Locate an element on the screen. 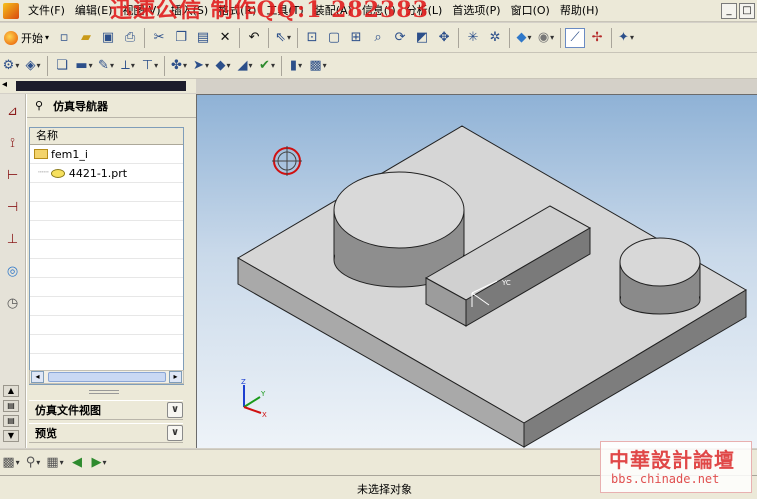 The height and width of the screenshot is (499, 757). simulation-navigator-tab-icon: ⊿ is located at coordinates (13, 111).